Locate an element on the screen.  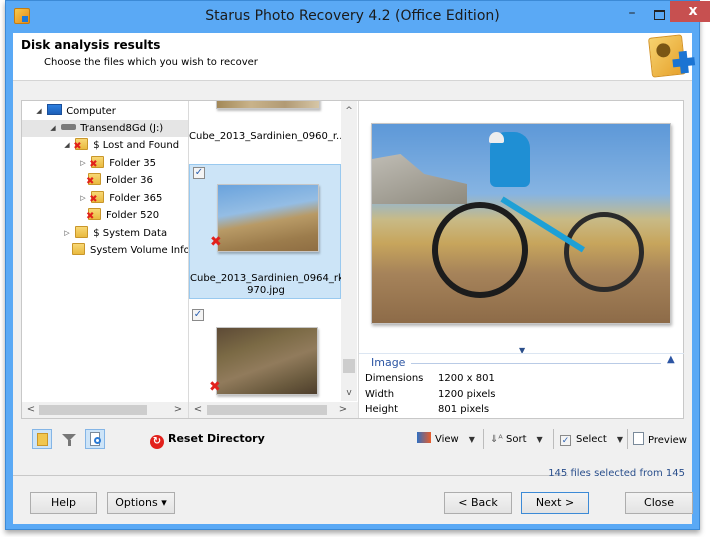
tree-item-folder-35: ▷ ✖ Folder 35 is located at coordinates (117, 163).